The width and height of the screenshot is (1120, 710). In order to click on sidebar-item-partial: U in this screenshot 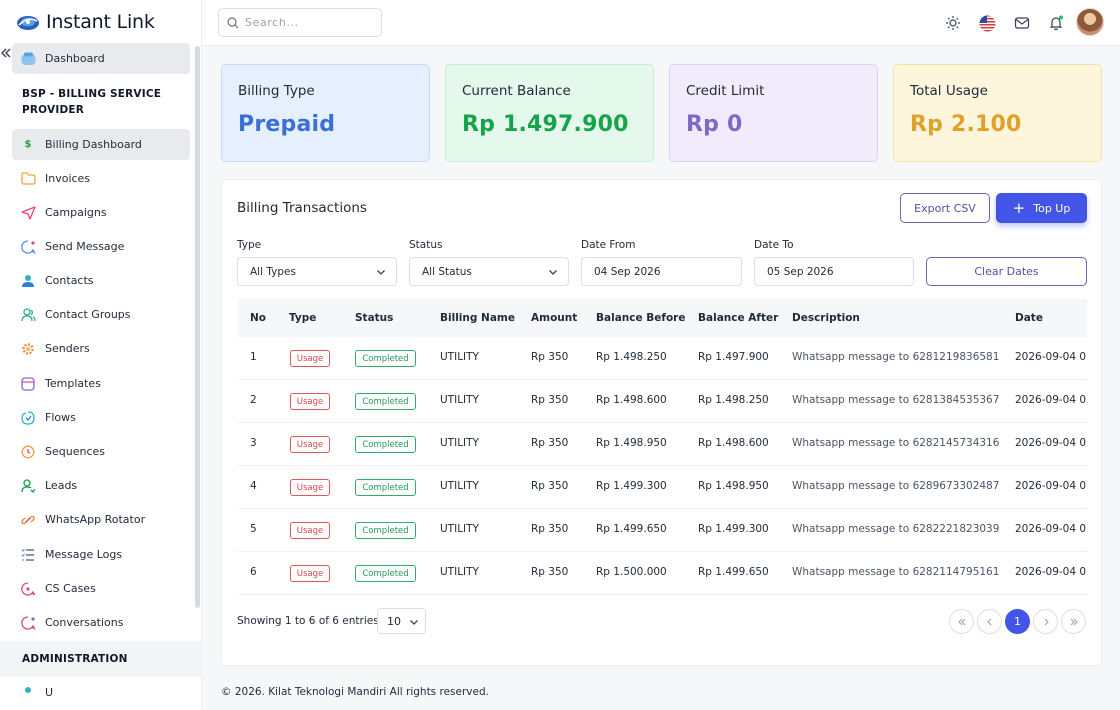, I will do `click(101, 692)`.